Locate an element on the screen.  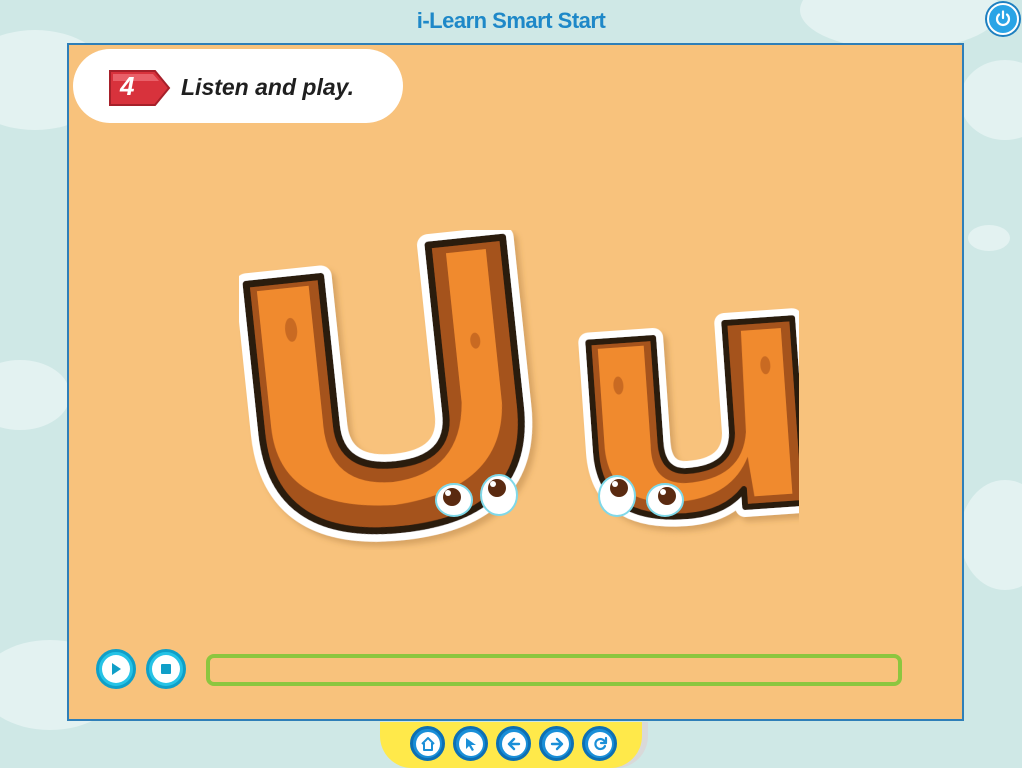
activity-number: 4 is located at coordinates (127, 86).